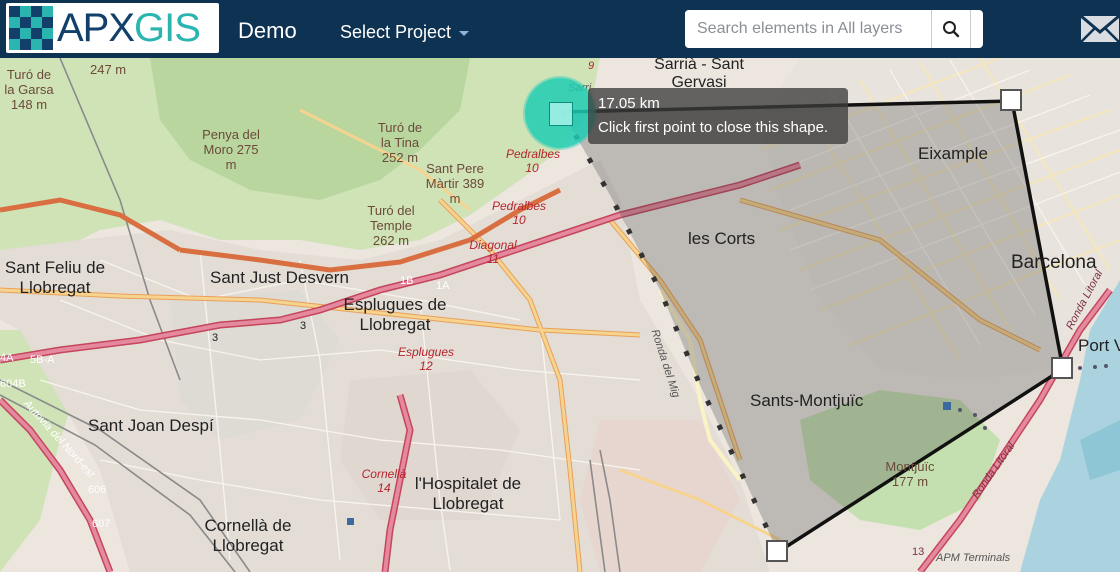 Image resolution: width=1120 pixels, height=572 pixels. Describe the element at coordinates (97, 490) in the screenshot. I see `map-label-road-606: 606` at that location.